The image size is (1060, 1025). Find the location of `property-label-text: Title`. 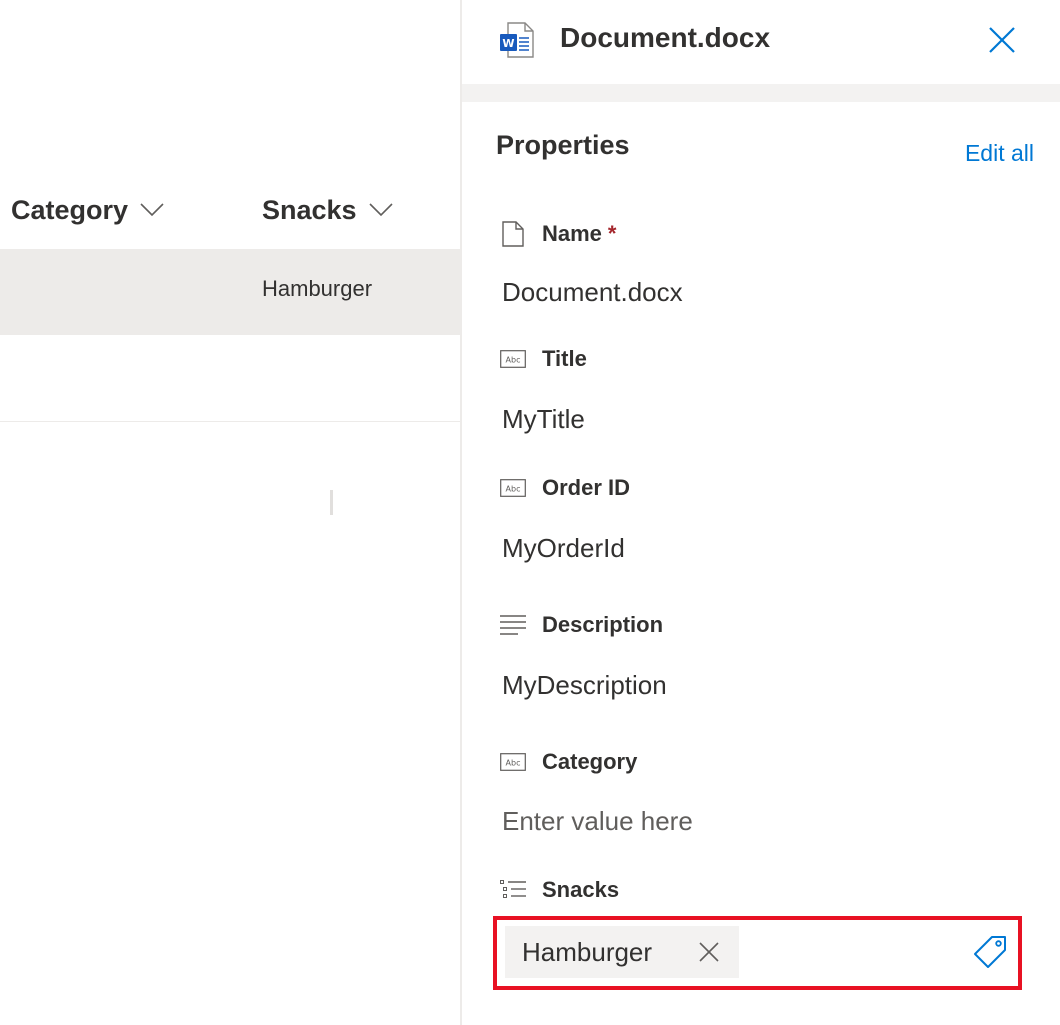

property-label-text: Title is located at coordinates (564, 358).